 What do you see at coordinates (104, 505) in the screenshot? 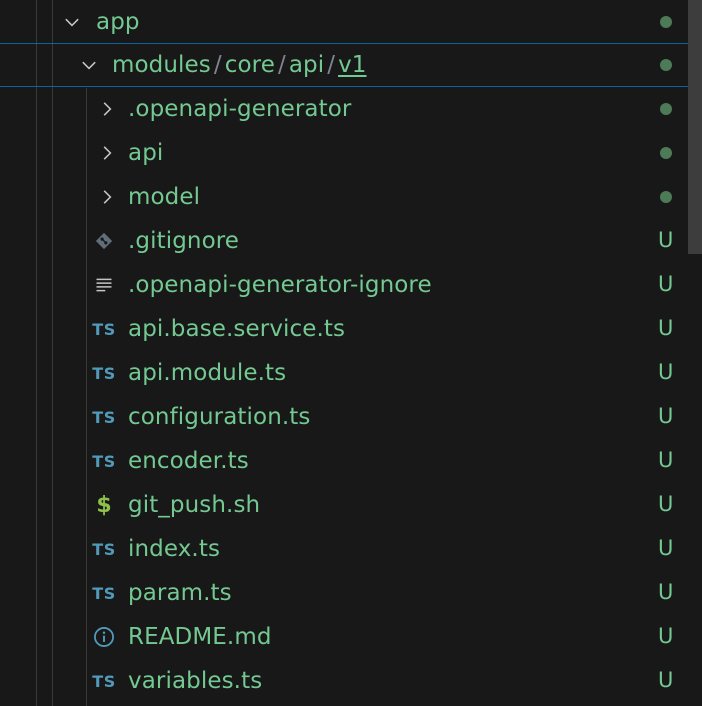
I see `shell-script-icon: $` at bounding box center [104, 505].